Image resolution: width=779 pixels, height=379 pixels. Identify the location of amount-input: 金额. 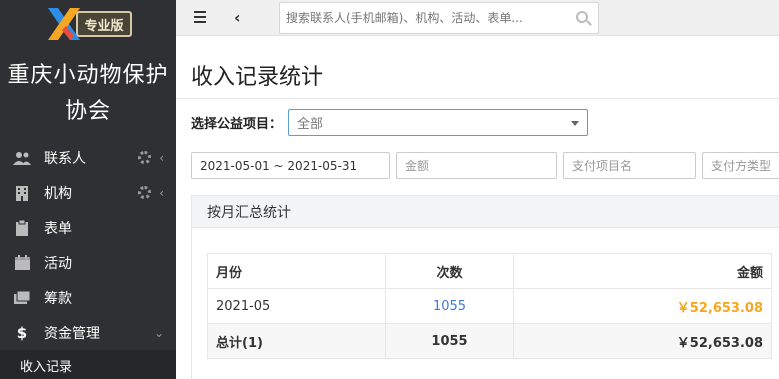
(476, 165).